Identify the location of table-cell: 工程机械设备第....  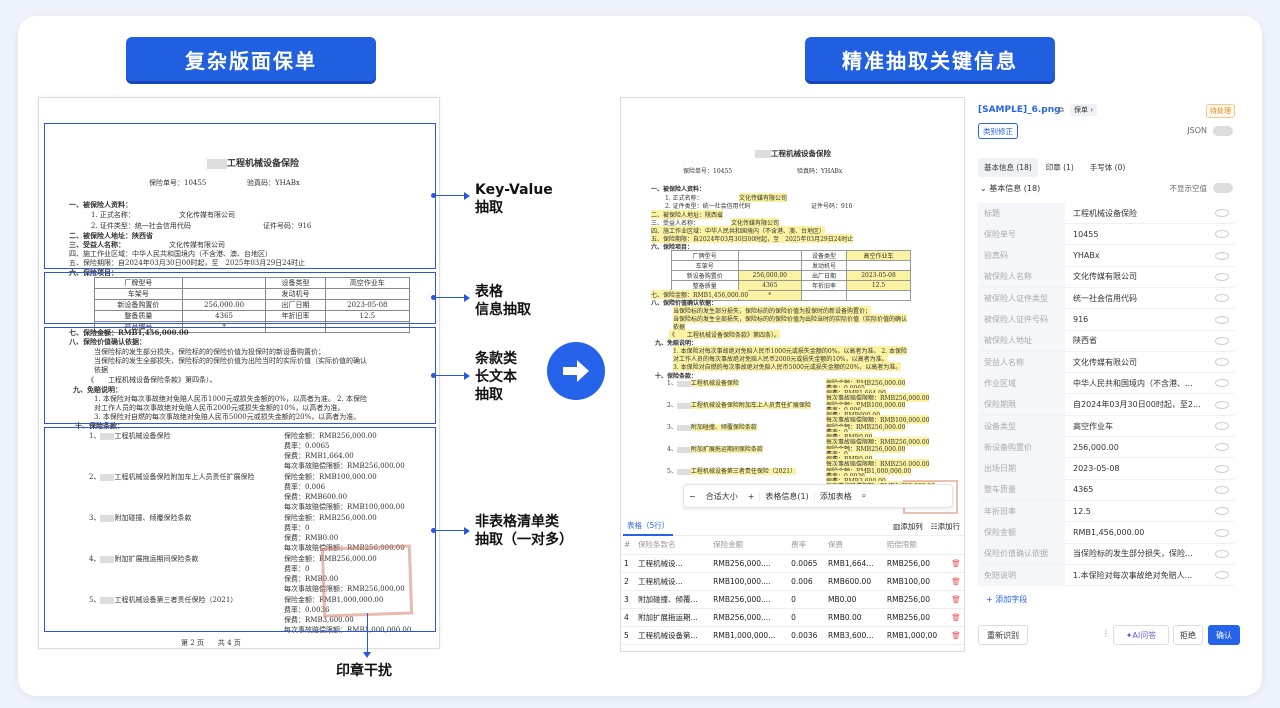
(673, 635).